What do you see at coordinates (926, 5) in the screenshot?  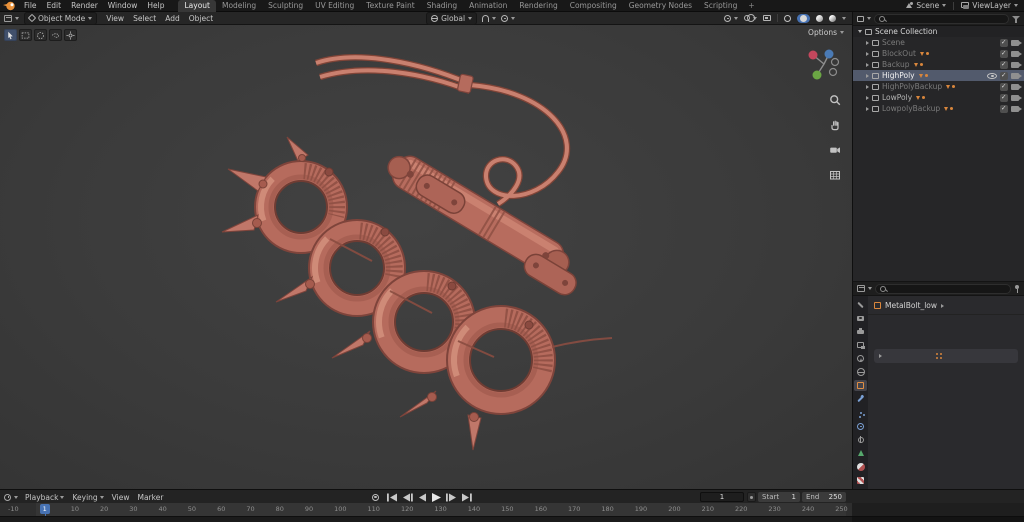 I see `scene-selector: Scene` at bounding box center [926, 5].